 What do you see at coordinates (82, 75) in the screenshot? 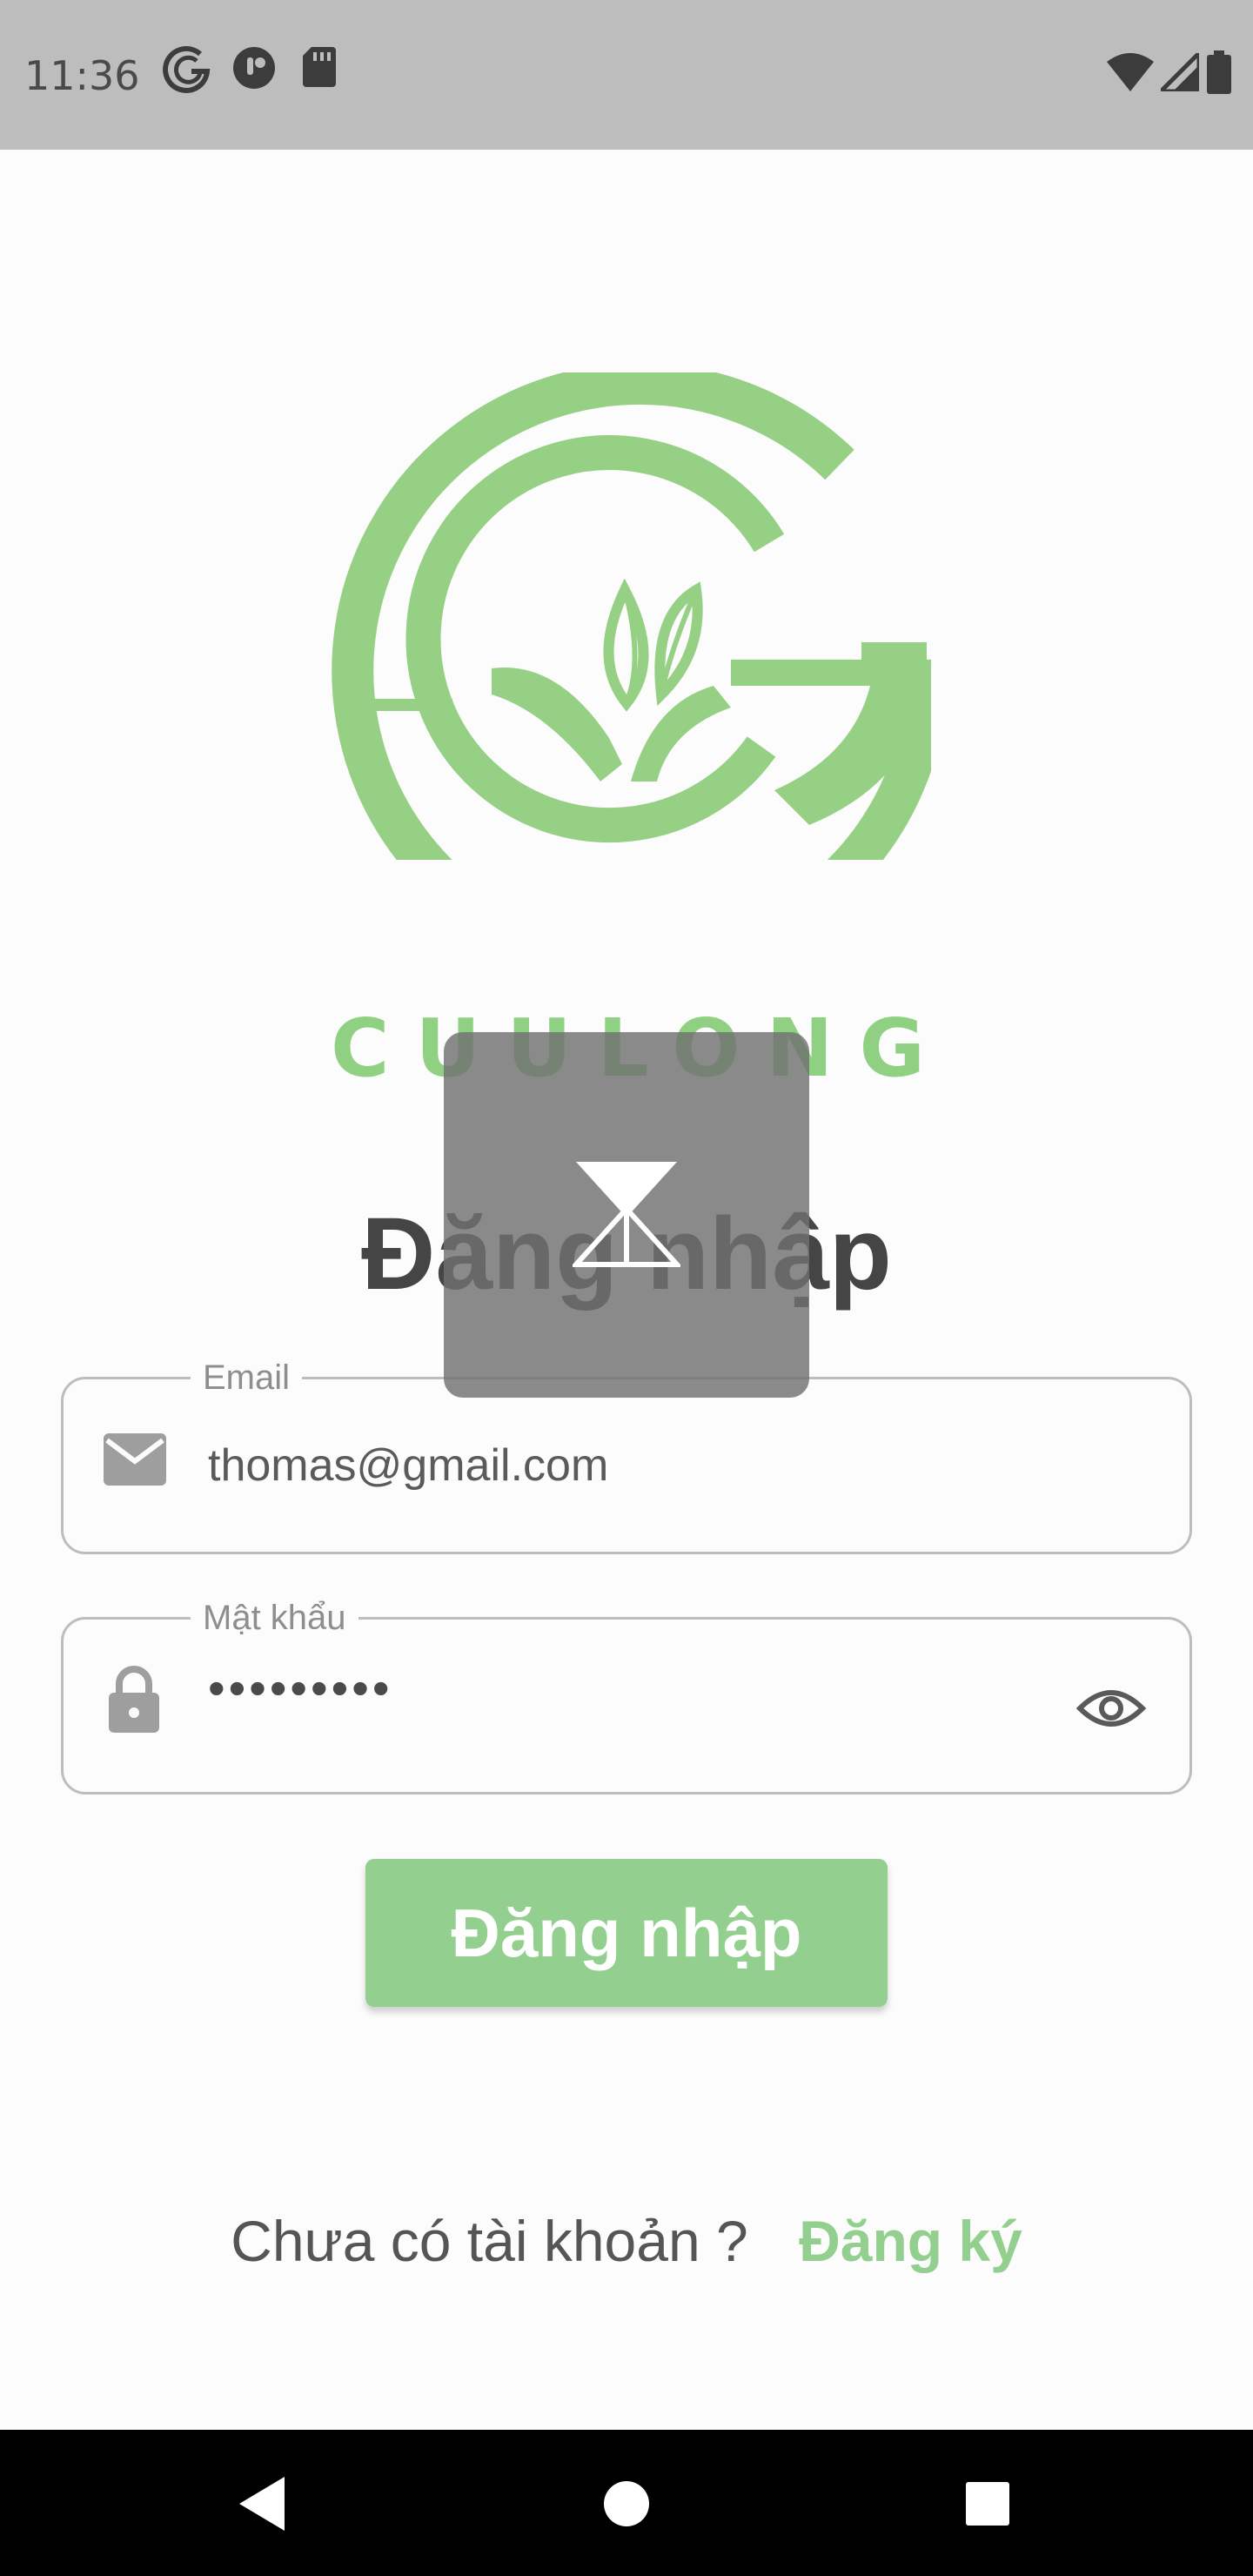
I see `status-time: 11:36` at bounding box center [82, 75].